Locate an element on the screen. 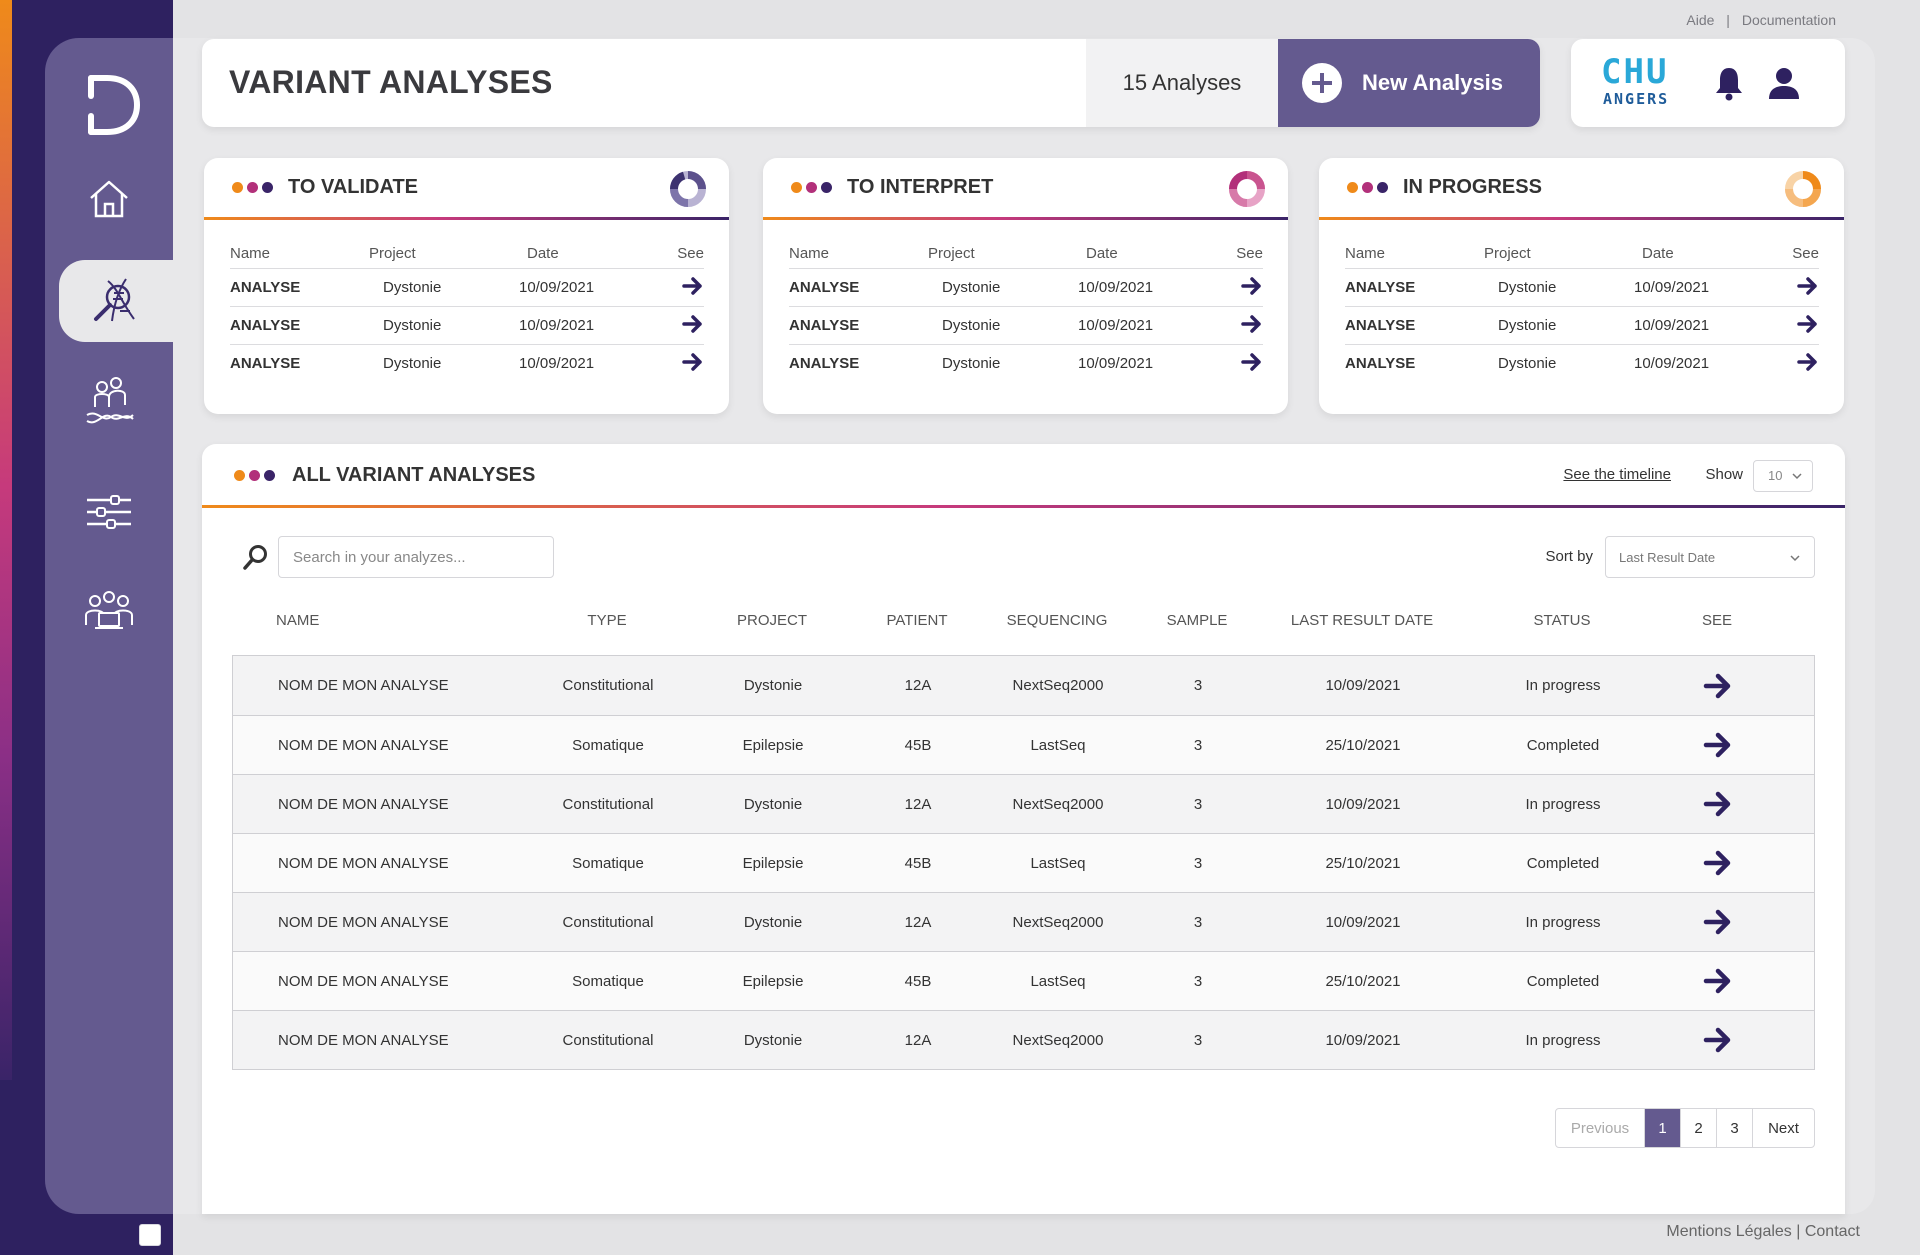 The image size is (1920, 1255). nav-settings is located at coordinates (109, 512).